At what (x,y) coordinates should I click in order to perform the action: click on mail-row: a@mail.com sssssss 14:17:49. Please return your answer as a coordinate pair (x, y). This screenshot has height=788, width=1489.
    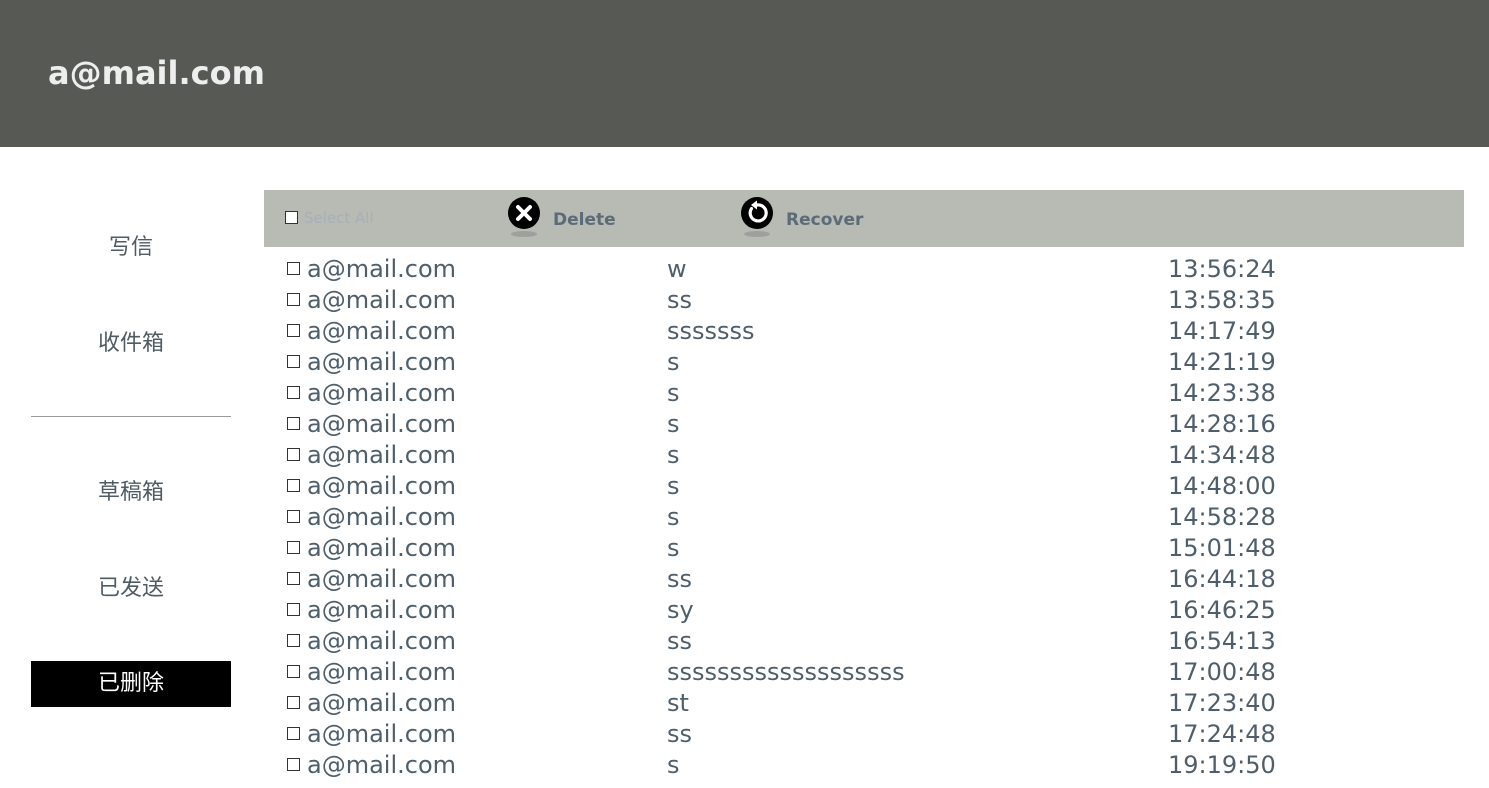
    Looking at the image, I should click on (875, 331).